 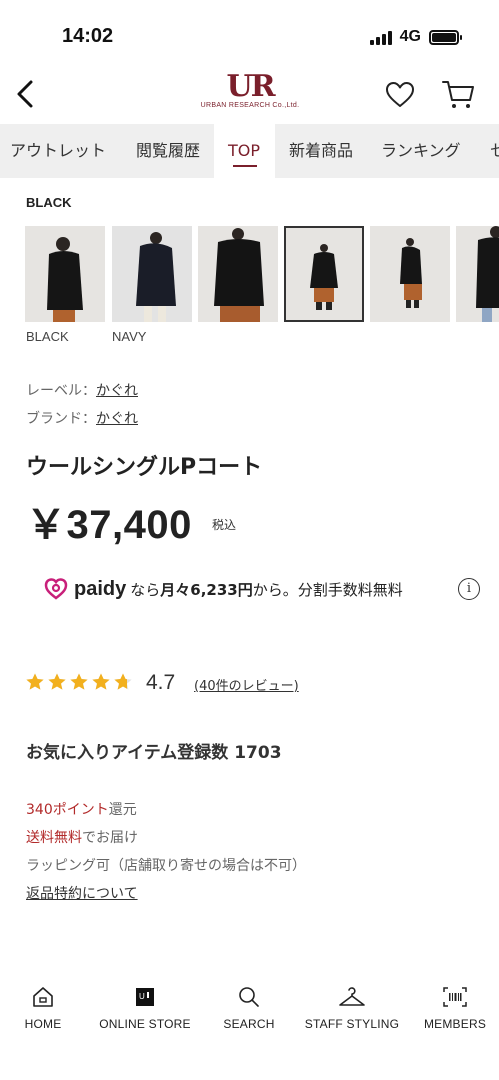 What do you see at coordinates (82, 893) in the screenshot?
I see `returns-policy-link: 返品特約について` at bounding box center [82, 893].